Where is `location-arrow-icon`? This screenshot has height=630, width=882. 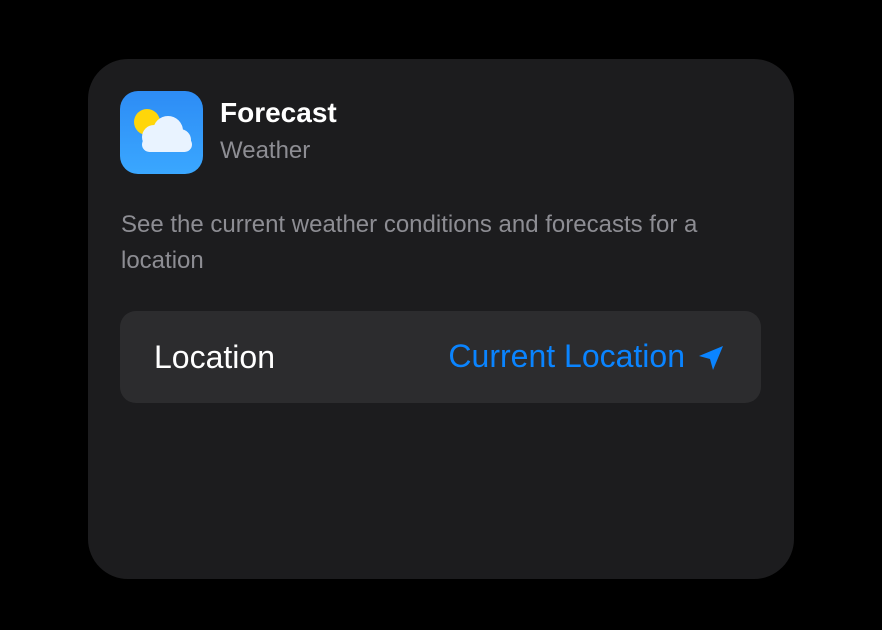
location-arrow-icon is located at coordinates (711, 357).